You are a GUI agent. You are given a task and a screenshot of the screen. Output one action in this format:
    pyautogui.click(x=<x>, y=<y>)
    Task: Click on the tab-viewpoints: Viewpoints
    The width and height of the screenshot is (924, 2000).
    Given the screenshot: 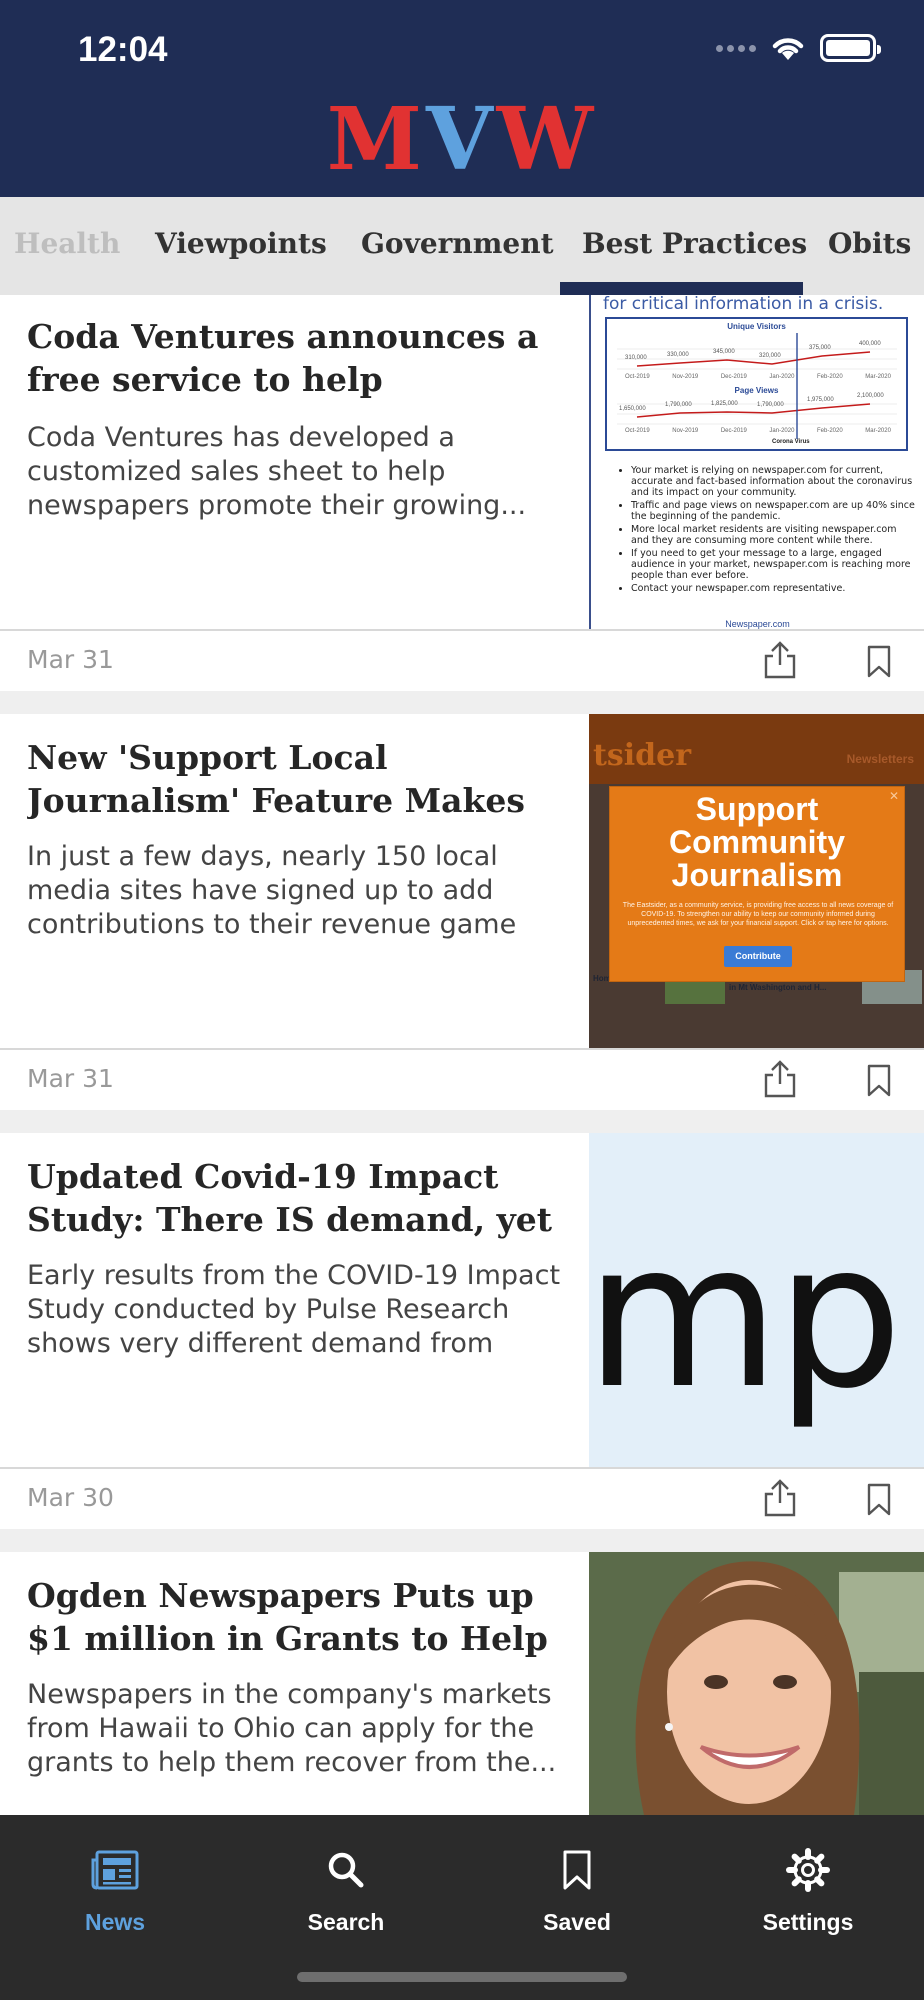 What is the action you would take?
    pyautogui.click(x=241, y=246)
    